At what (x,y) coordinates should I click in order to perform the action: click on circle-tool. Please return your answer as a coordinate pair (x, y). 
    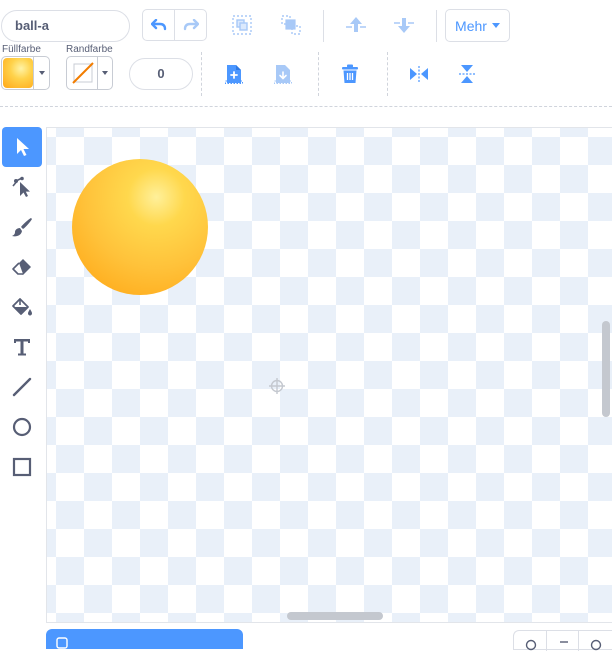
    Looking at the image, I should click on (22, 427).